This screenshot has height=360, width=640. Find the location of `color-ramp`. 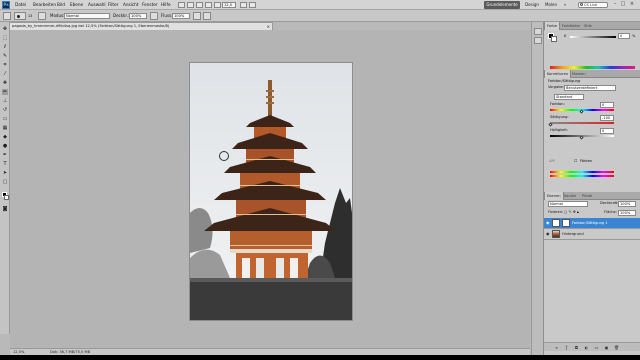

color-ramp is located at coordinates (592, 67).